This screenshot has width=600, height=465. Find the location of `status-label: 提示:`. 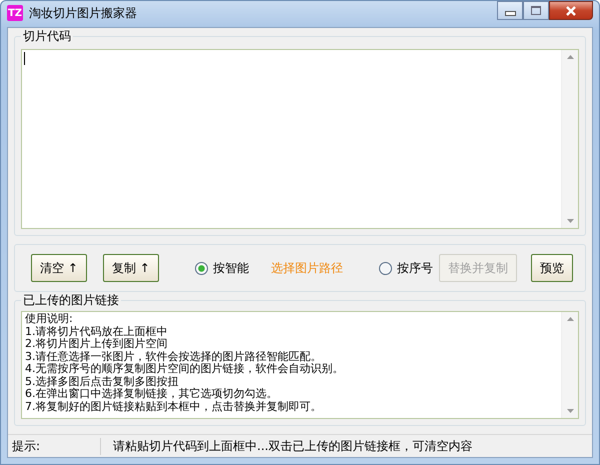

status-label: 提示: is located at coordinates (54, 446).